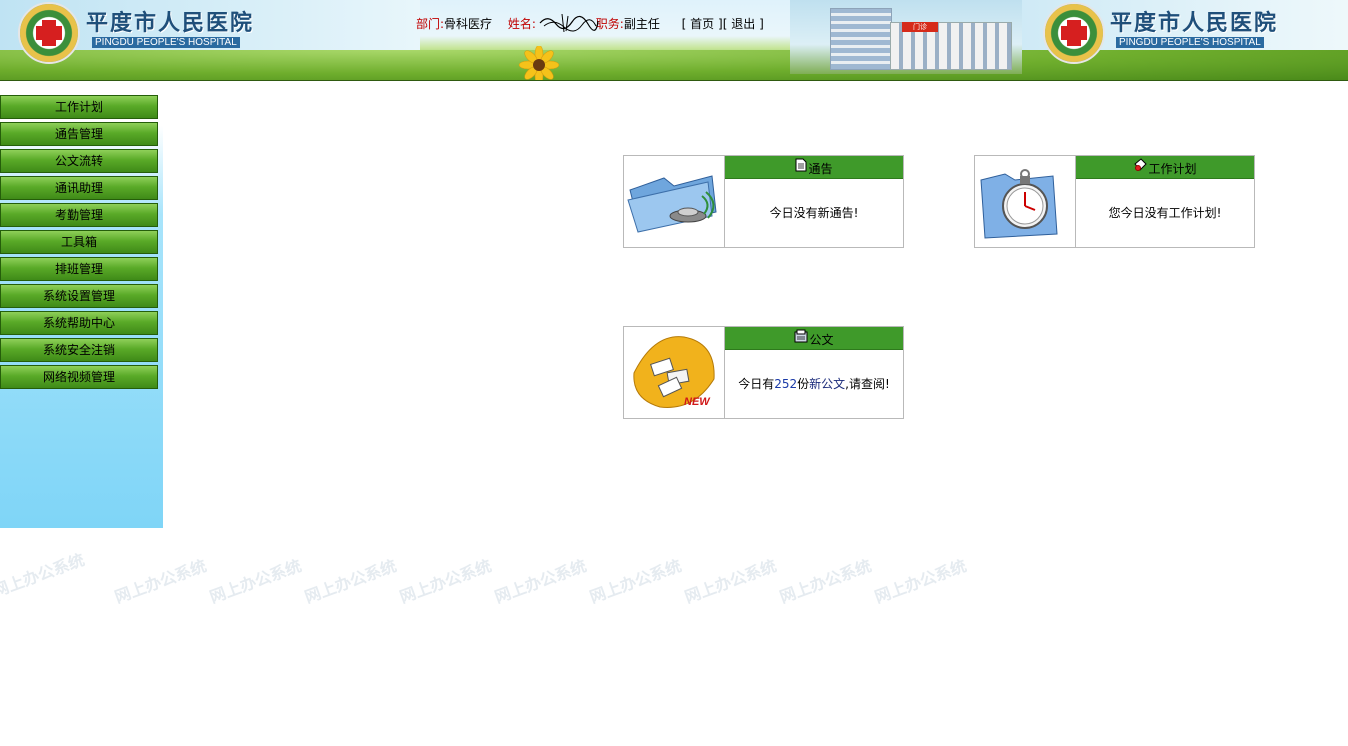 Image resolution: width=1348 pixels, height=746 pixels. What do you see at coordinates (827, 384) in the screenshot?
I see `new-document-link: 新公文` at bounding box center [827, 384].